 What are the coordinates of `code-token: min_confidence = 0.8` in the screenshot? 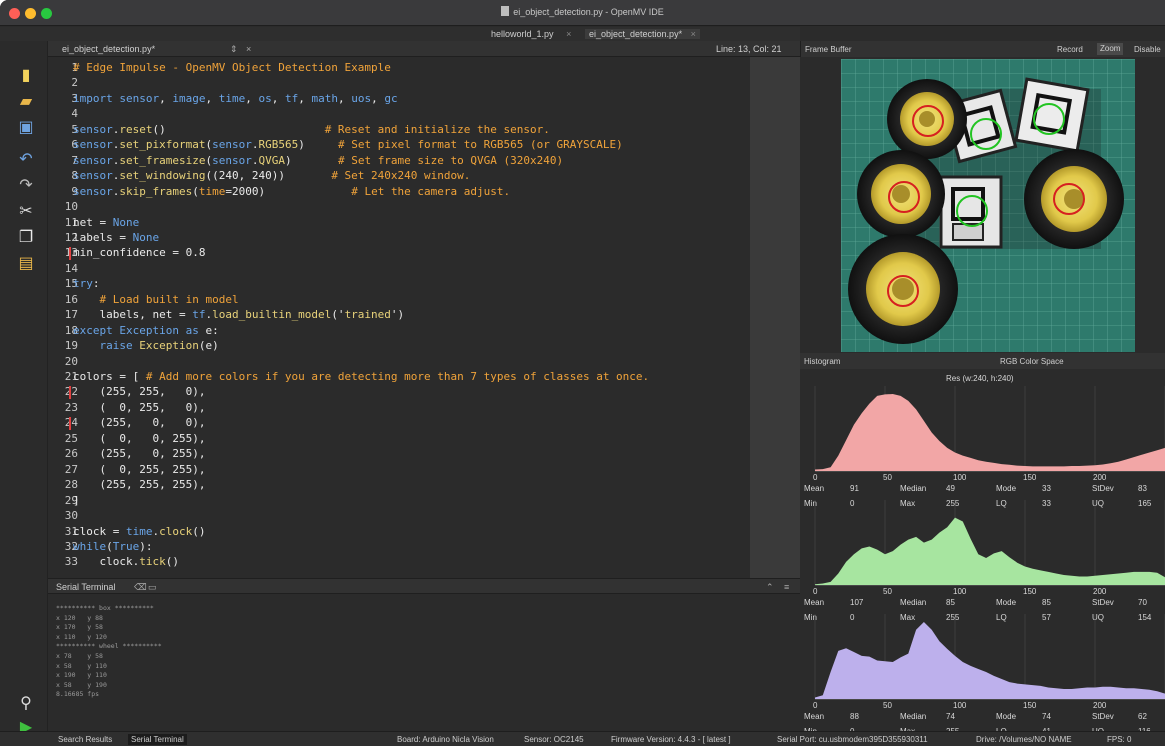 It's located at (139, 253).